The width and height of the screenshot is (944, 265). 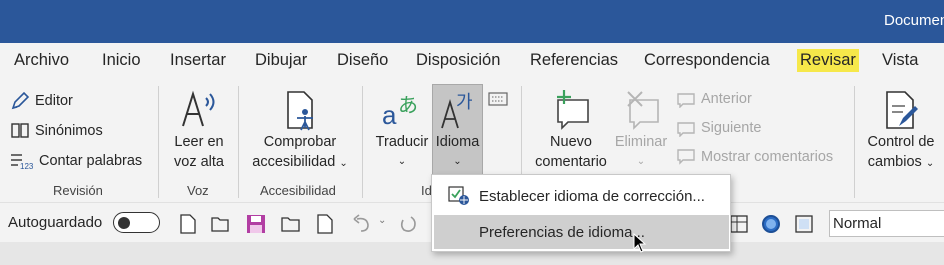 What do you see at coordinates (69, 131) in the screenshot?
I see `sinonimos-label: Sinónimos` at bounding box center [69, 131].